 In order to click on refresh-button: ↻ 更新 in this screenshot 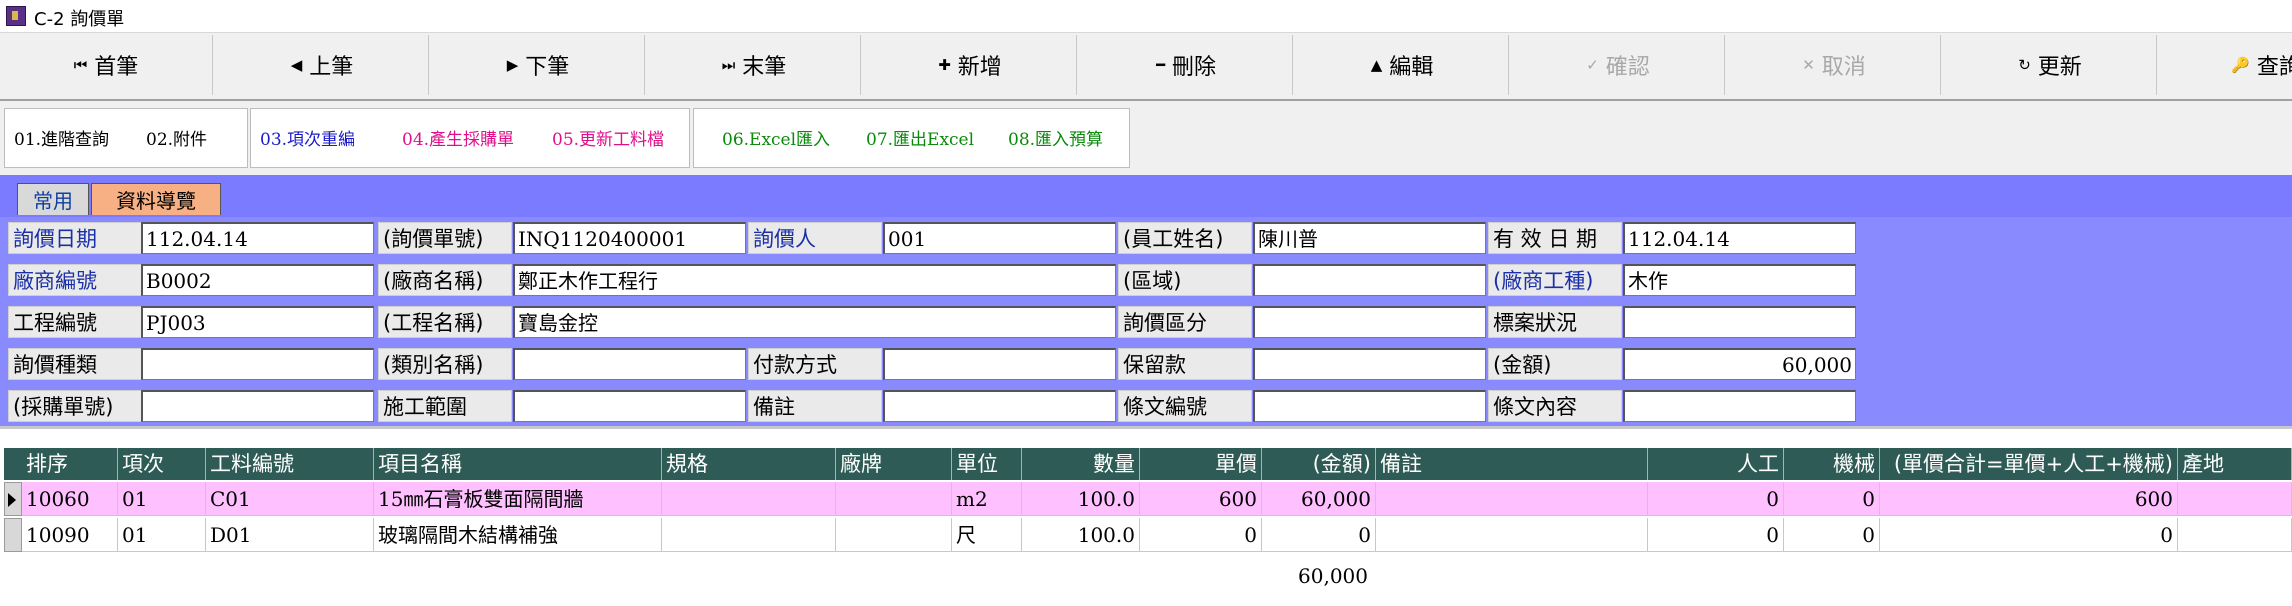, I will do `click(2050, 65)`.